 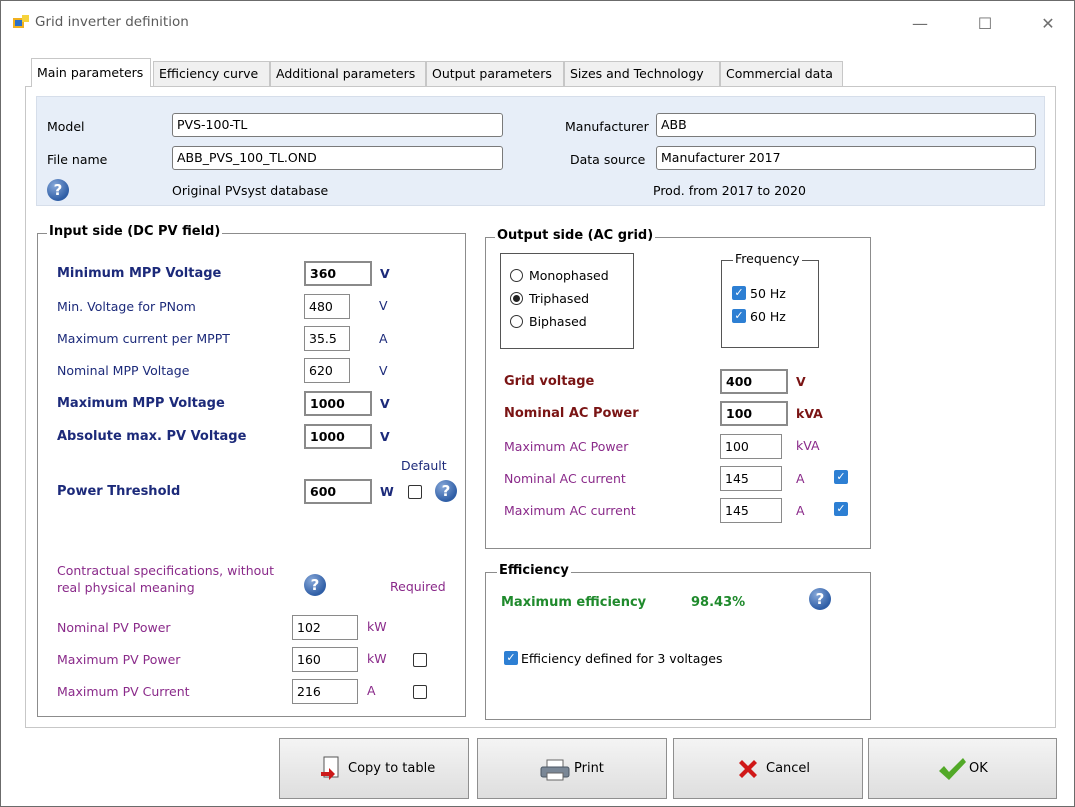 What do you see at coordinates (383, 305) in the screenshot?
I see `min-voltage-pnom-unit: V` at bounding box center [383, 305].